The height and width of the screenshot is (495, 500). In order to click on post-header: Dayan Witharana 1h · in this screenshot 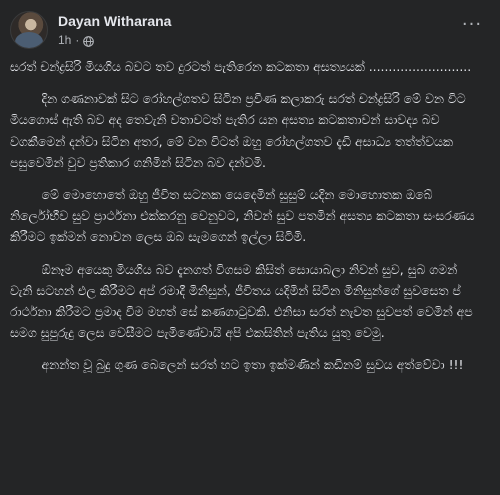, I will do `click(90, 30)`.